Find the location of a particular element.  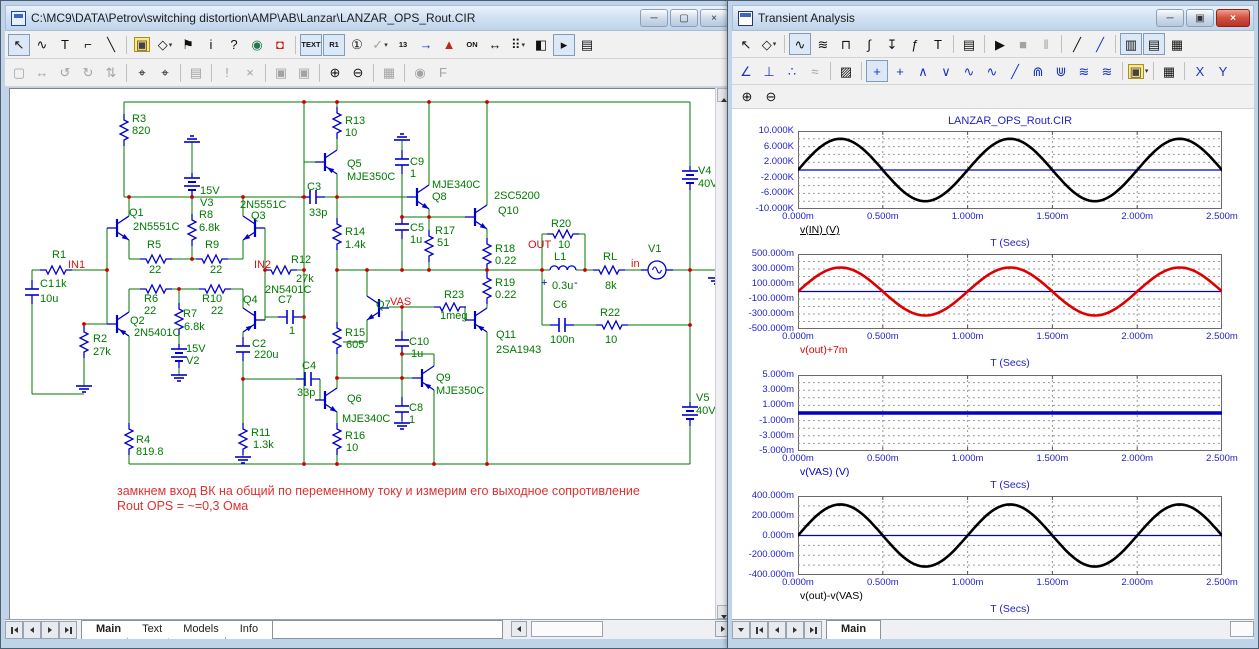

wire-mode-icon: ∿ is located at coordinates (42, 45).